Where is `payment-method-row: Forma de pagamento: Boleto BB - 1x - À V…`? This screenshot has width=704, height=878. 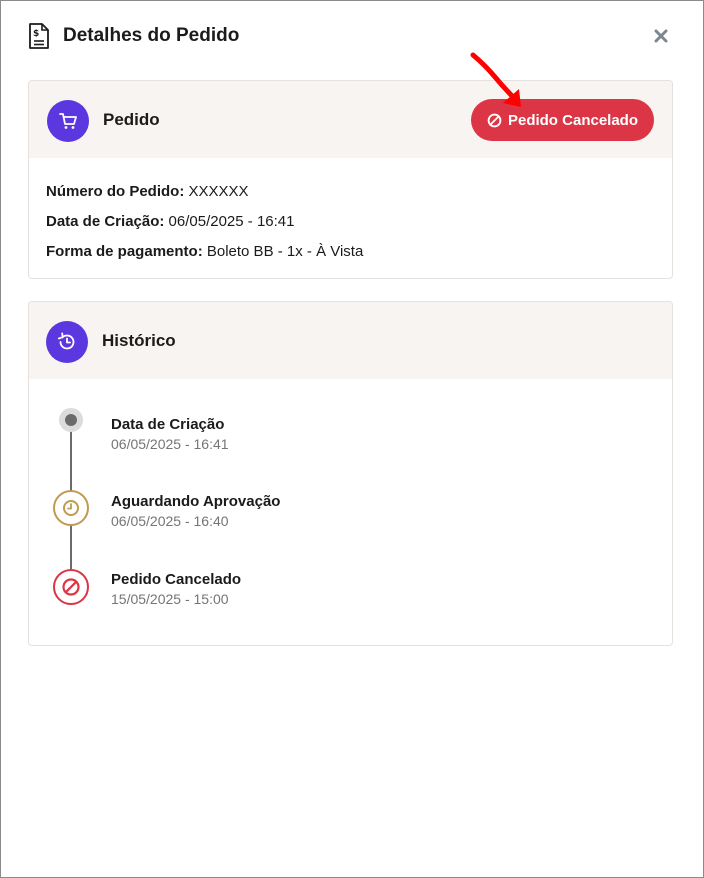
payment-method-row: Forma de pagamento: Boleto BB - 1x - À V… is located at coordinates (204, 251).